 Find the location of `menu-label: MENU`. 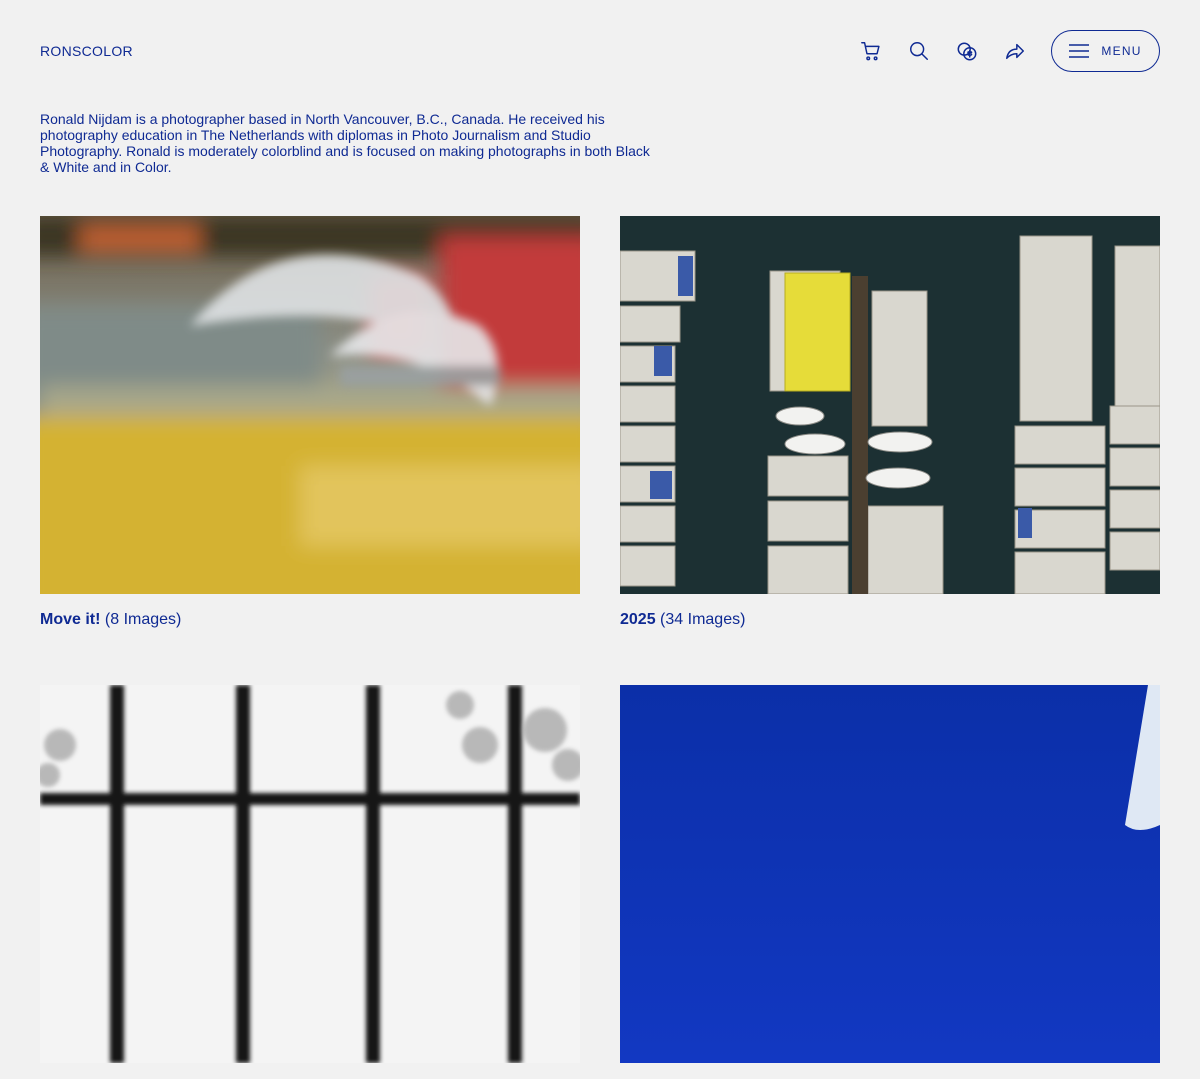

menu-label: MENU is located at coordinates (1121, 51).